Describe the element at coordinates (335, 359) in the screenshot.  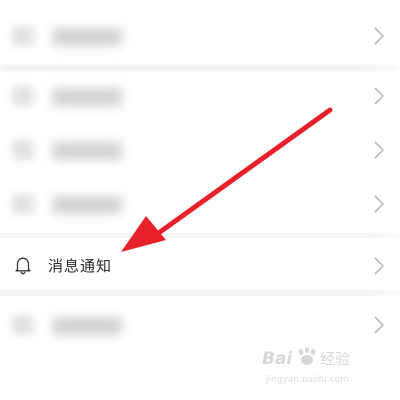
I see `svg-text: 经验` at that location.